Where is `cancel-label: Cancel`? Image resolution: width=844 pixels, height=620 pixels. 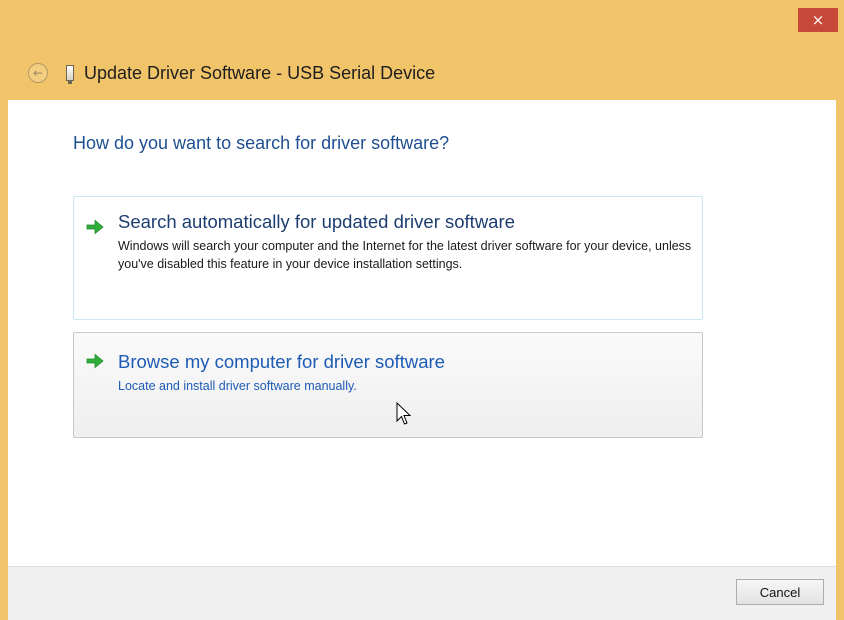 cancel-label: Cancel is located at coordinates (780, 592).